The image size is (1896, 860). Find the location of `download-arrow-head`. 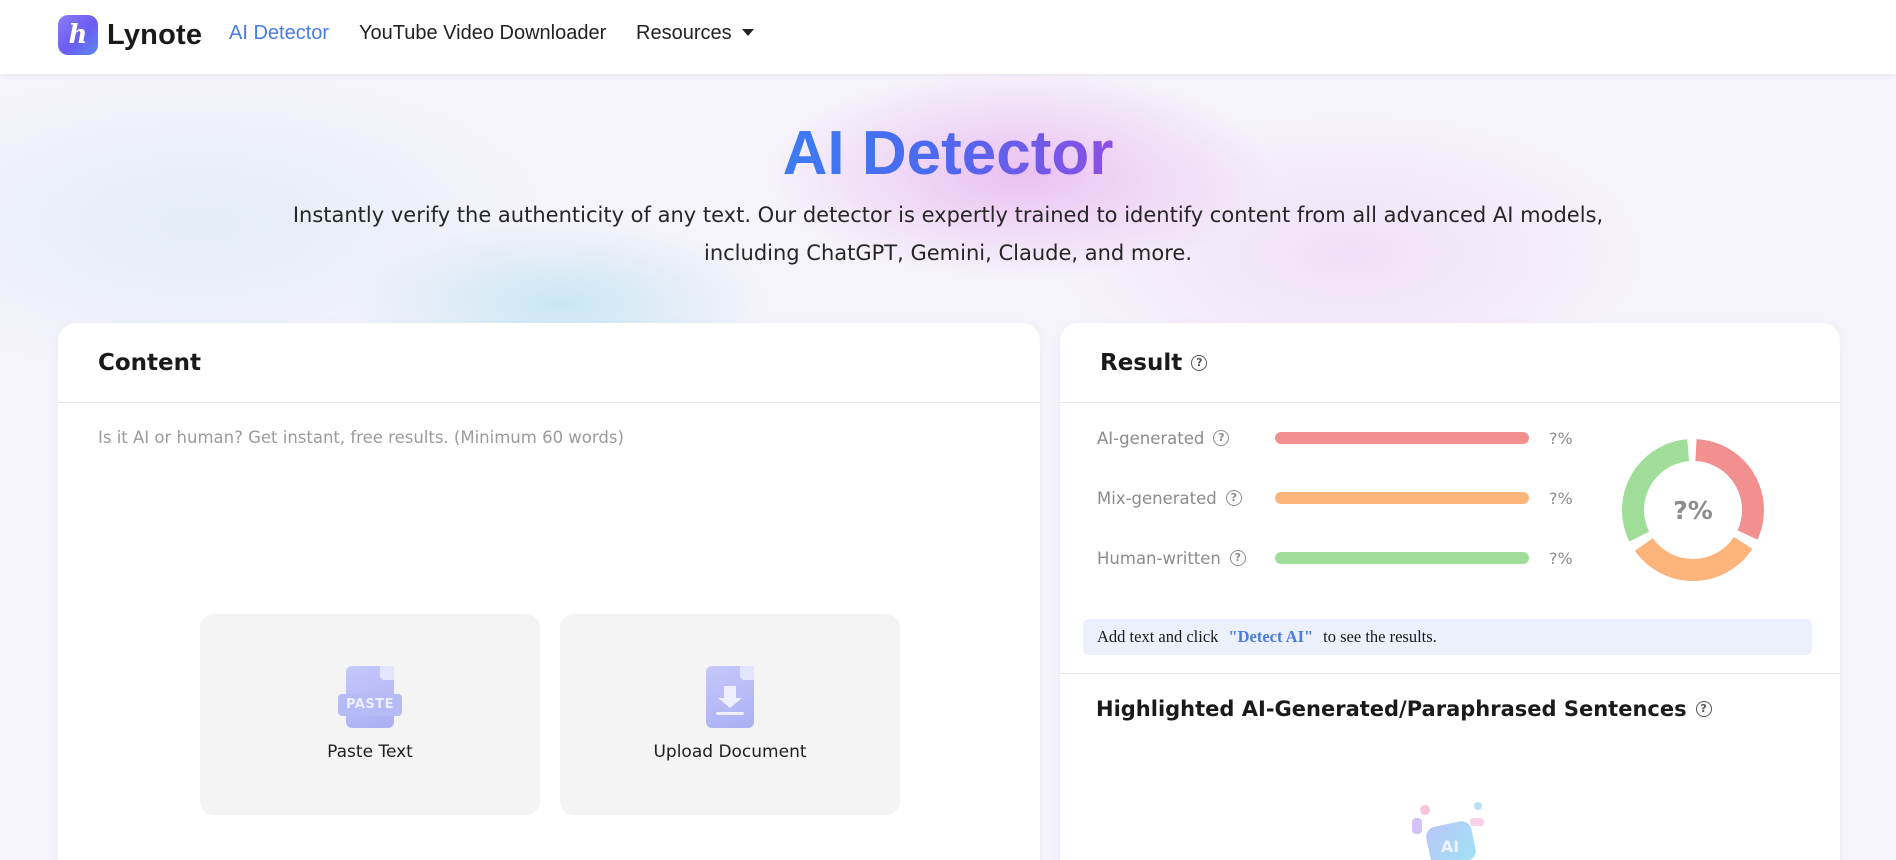

download-arrow-head is located at coordinates (730, 703).